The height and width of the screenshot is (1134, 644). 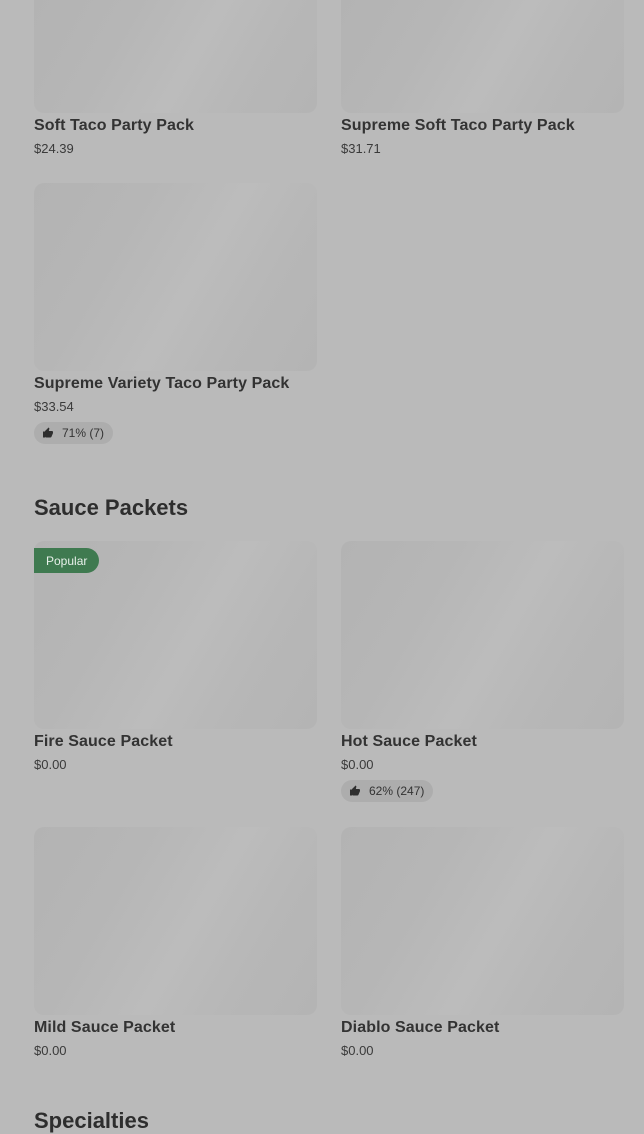 I want to click on product-price: $31.71, so click(x=361, y=148).